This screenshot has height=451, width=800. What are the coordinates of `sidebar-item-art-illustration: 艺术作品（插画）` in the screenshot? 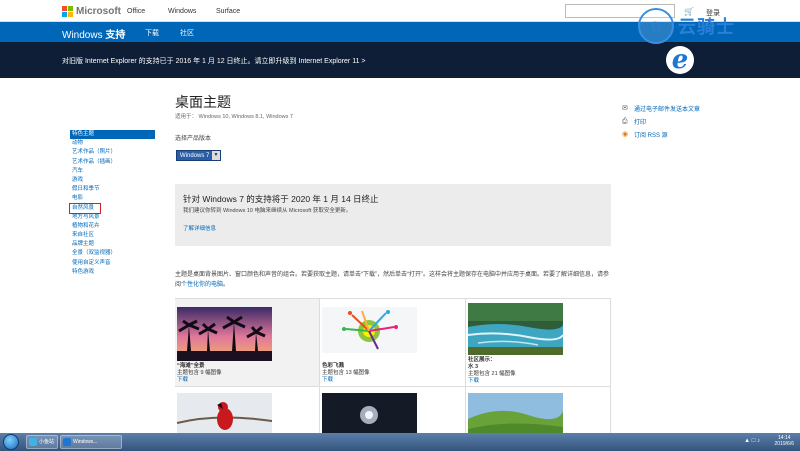 It's located at (112, 162).